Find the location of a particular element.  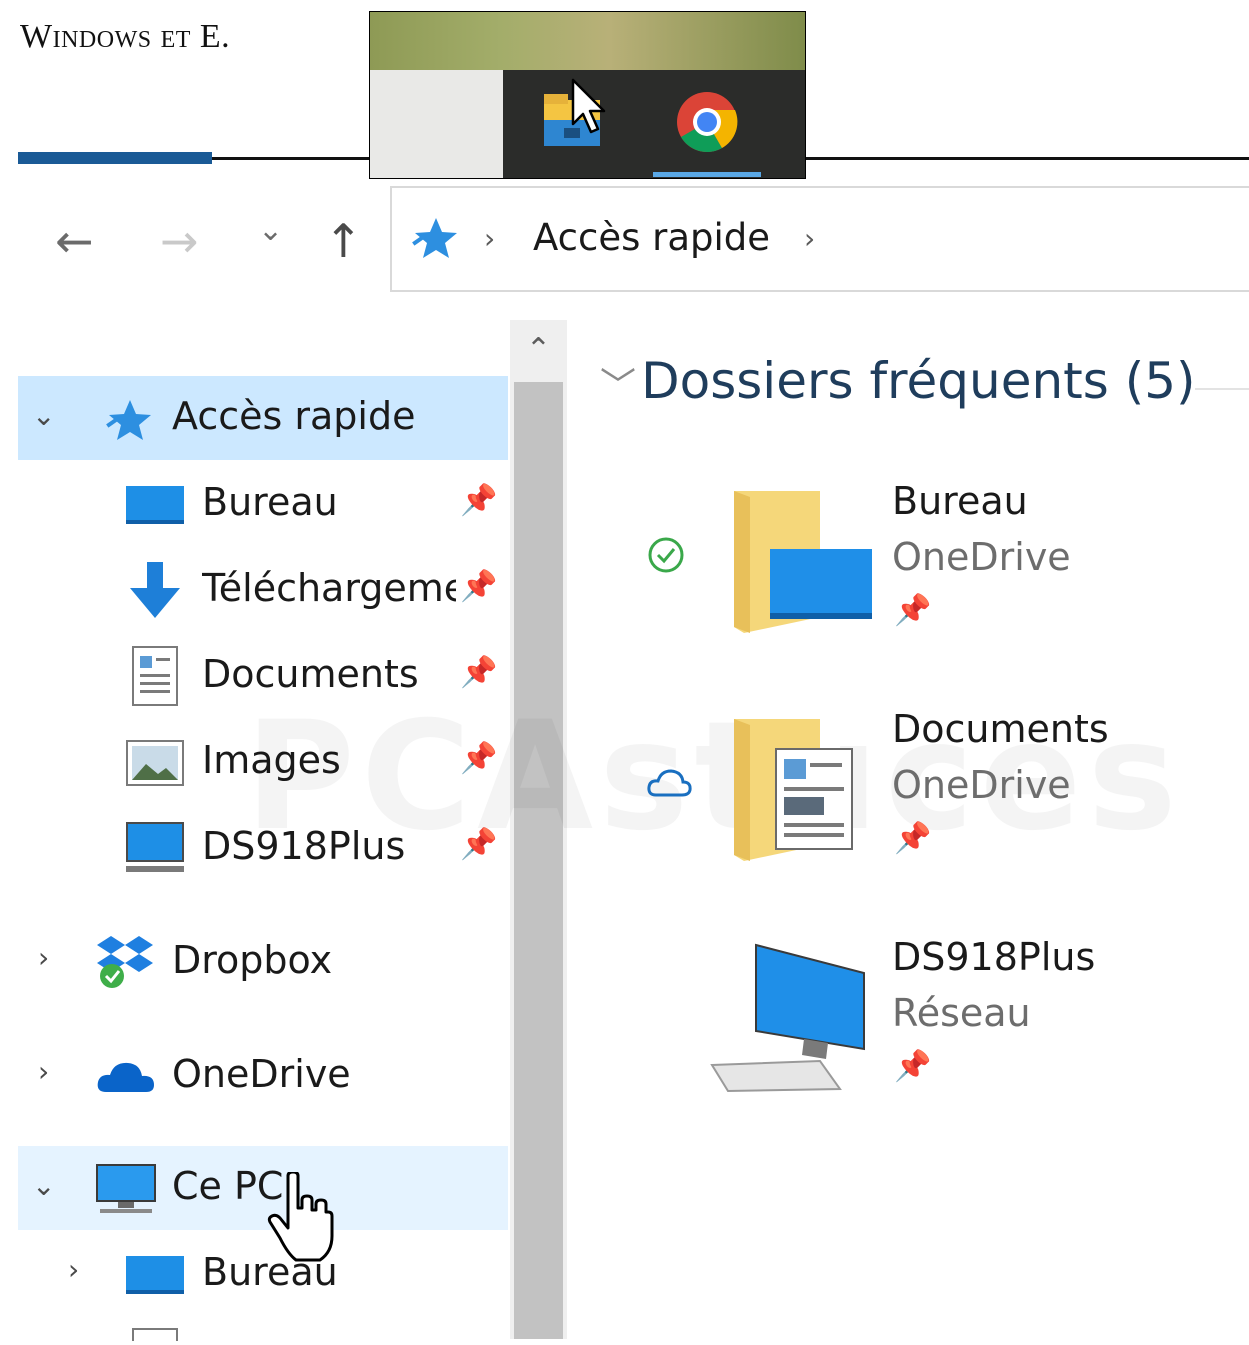

scroll-up-arrow-icon: ⌃ is located at coordinates (538, 350).